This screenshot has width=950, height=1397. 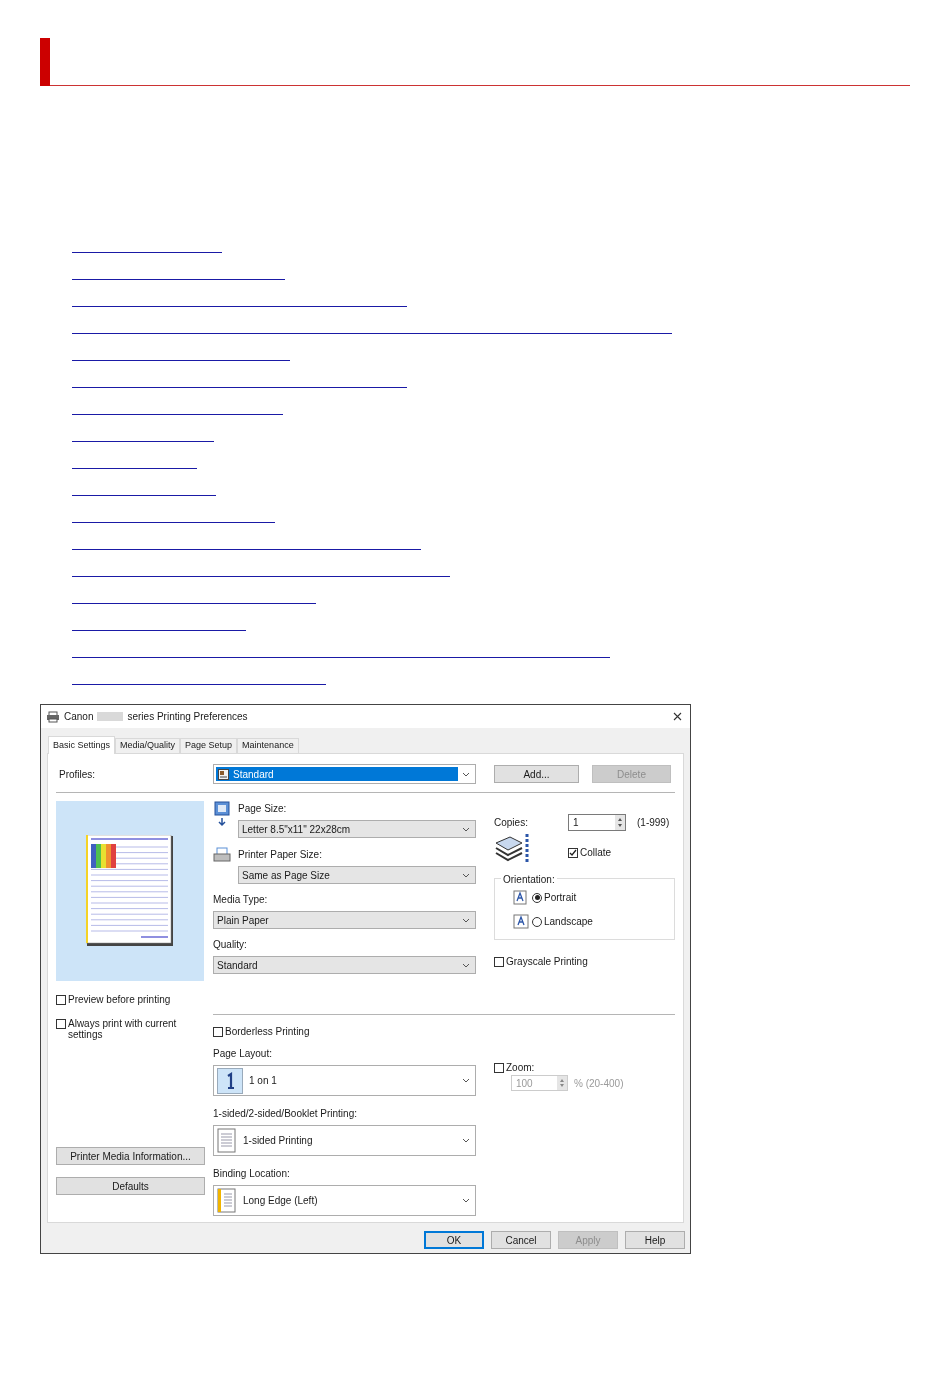 What do you see at coordinates (222, 855) in the screenshot?
I see `paper-tray-icon` at bounding box center [222, 855].